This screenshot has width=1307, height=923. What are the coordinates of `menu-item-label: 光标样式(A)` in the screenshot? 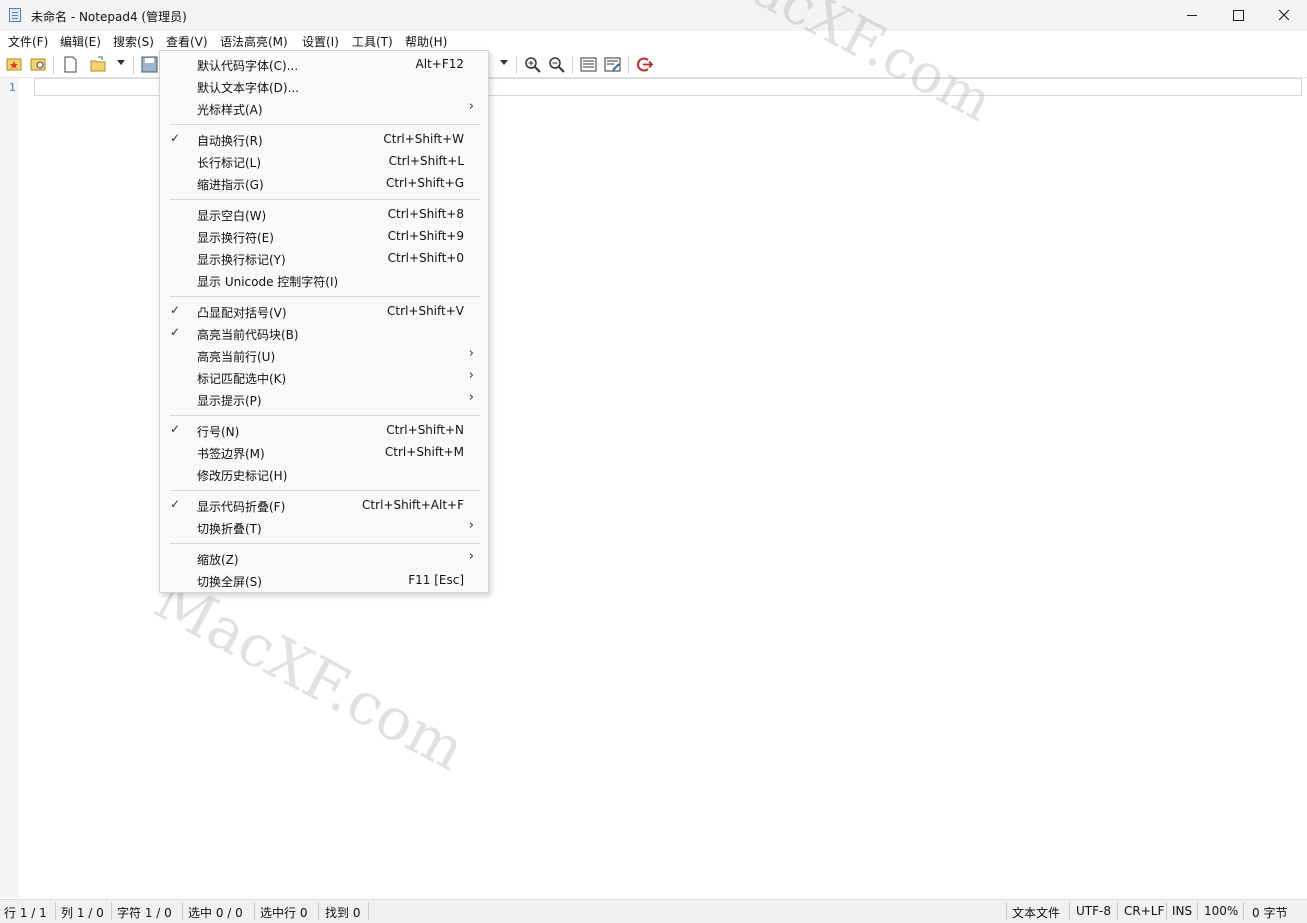 It's located at (230, 110).